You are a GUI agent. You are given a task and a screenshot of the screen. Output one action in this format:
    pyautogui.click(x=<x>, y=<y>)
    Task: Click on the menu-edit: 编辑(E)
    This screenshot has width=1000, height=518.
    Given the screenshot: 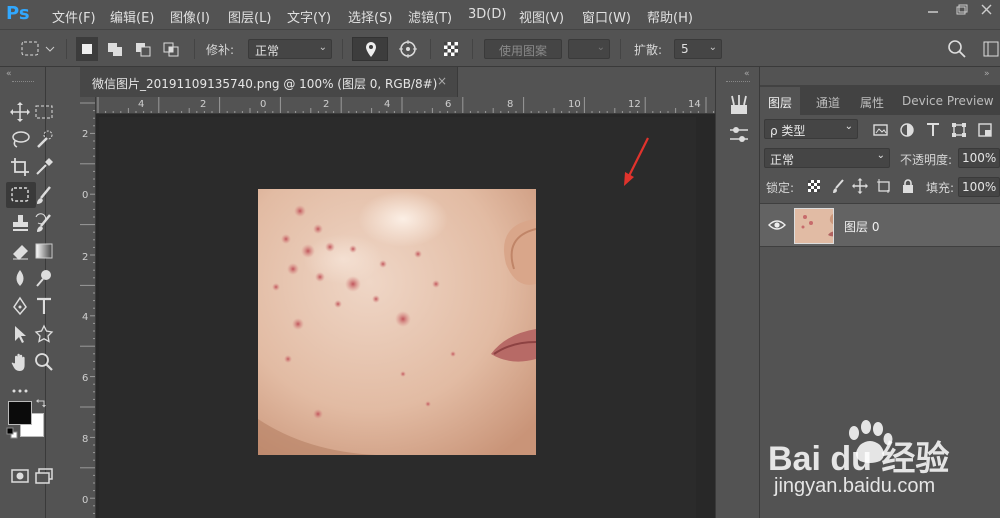 What is the action you would take?
    pyautogui.click(x=132, y=16)
    